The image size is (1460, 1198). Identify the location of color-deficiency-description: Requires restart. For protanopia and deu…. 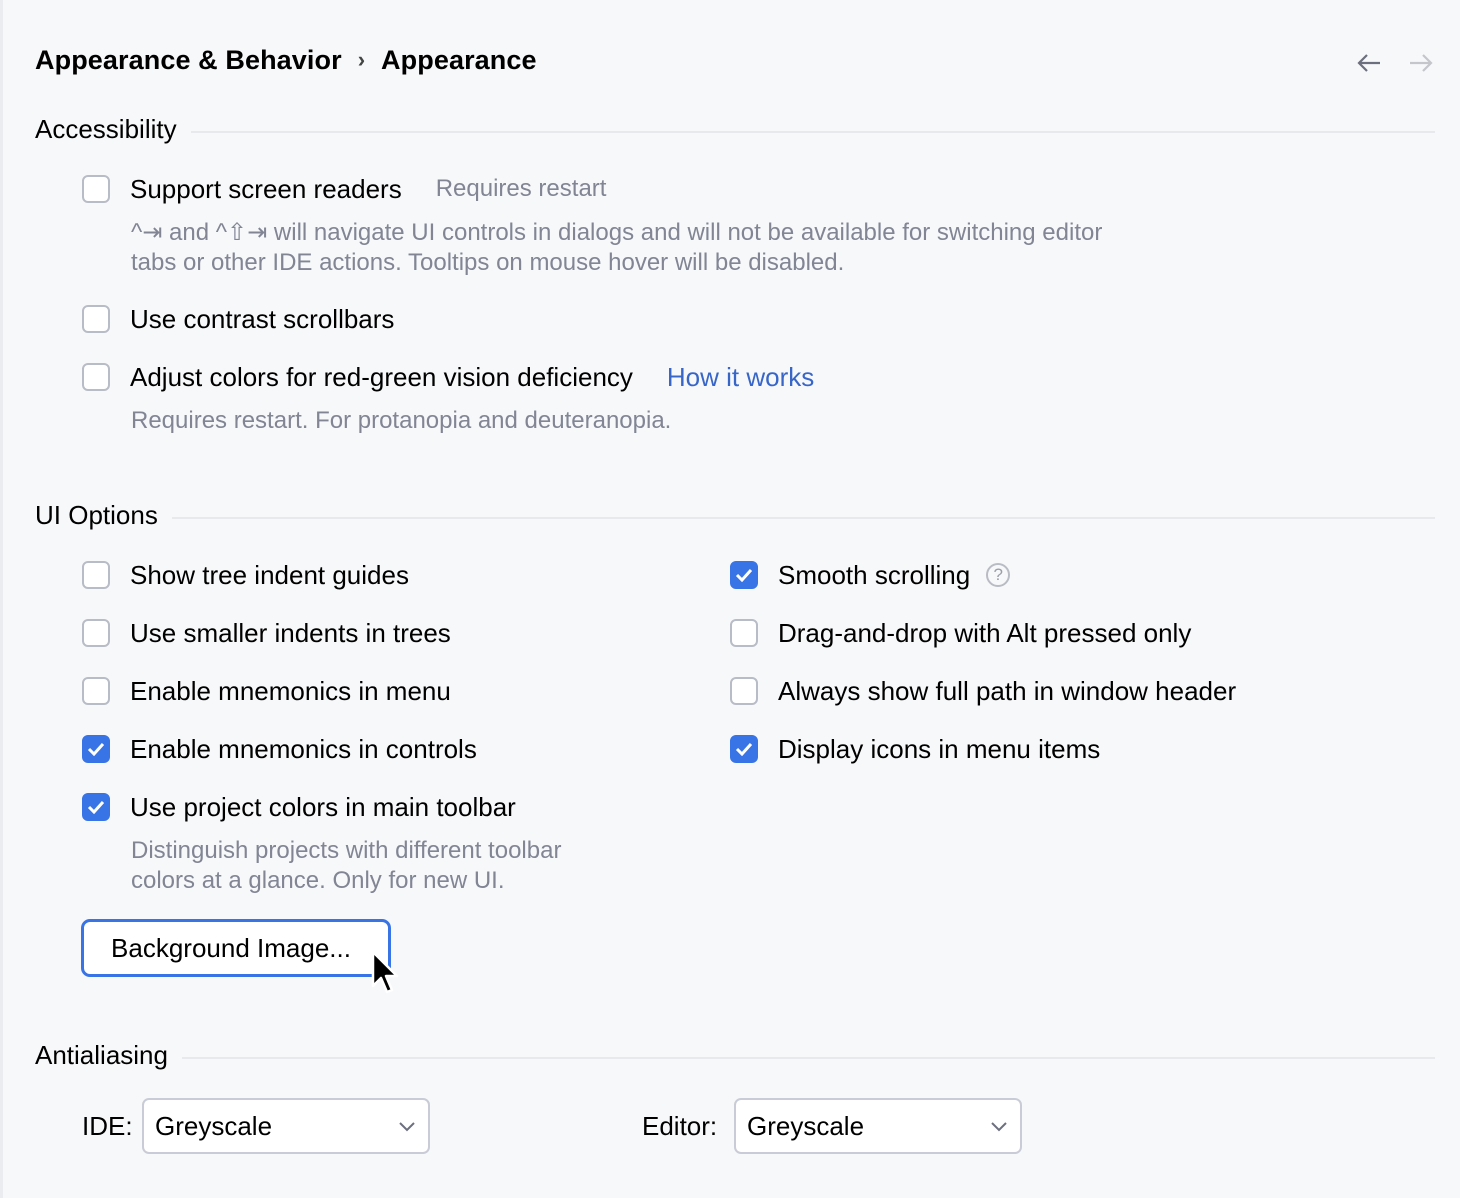
(401, 420).